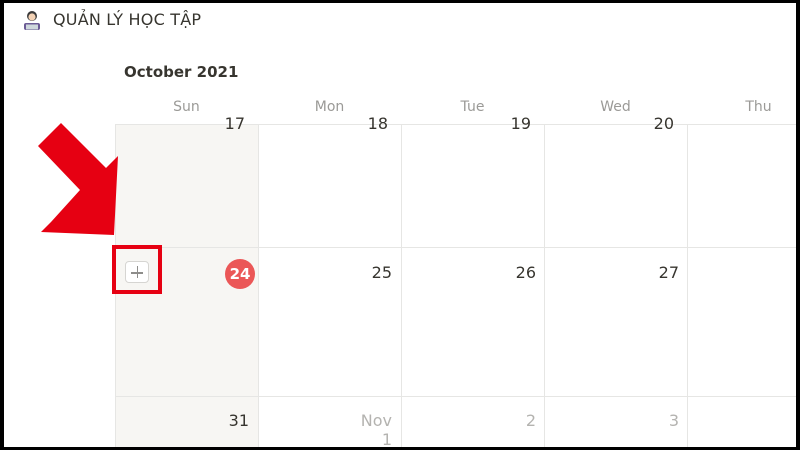  Describe the element at coordinates (654, 123) in the screenshot. I see `day-cell-20: 20` at that location.